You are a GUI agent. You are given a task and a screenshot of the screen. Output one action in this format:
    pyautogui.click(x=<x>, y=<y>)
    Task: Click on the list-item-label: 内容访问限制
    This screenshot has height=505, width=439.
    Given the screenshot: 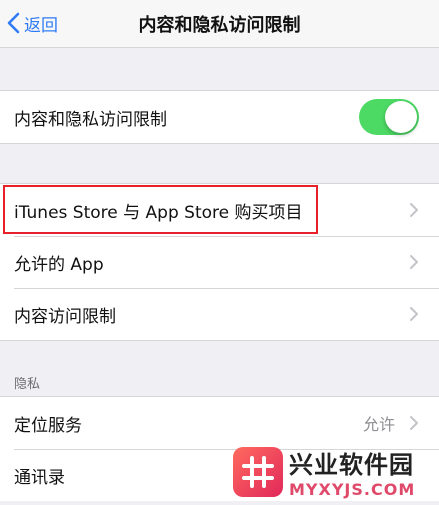 What is the action you would take?
    pyautogui.click(x=65, y=316)
    